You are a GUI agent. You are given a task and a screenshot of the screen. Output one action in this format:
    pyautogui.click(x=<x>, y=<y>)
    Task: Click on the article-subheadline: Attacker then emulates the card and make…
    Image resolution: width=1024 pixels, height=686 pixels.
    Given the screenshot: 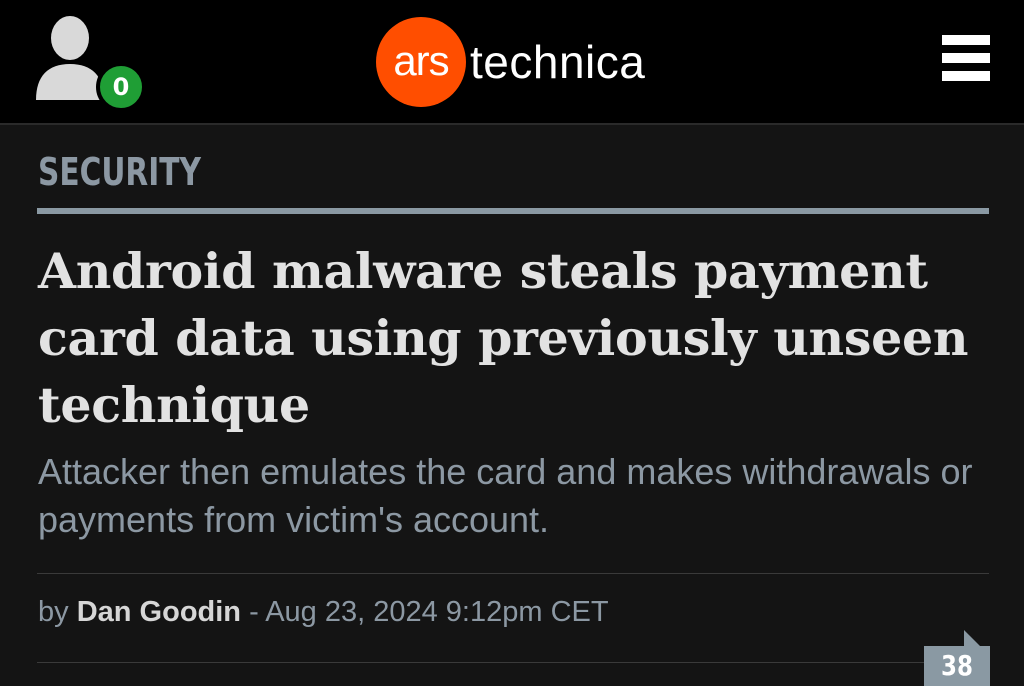 What is the action you would take?
    pyautogui.click(x=505, y=495)
    